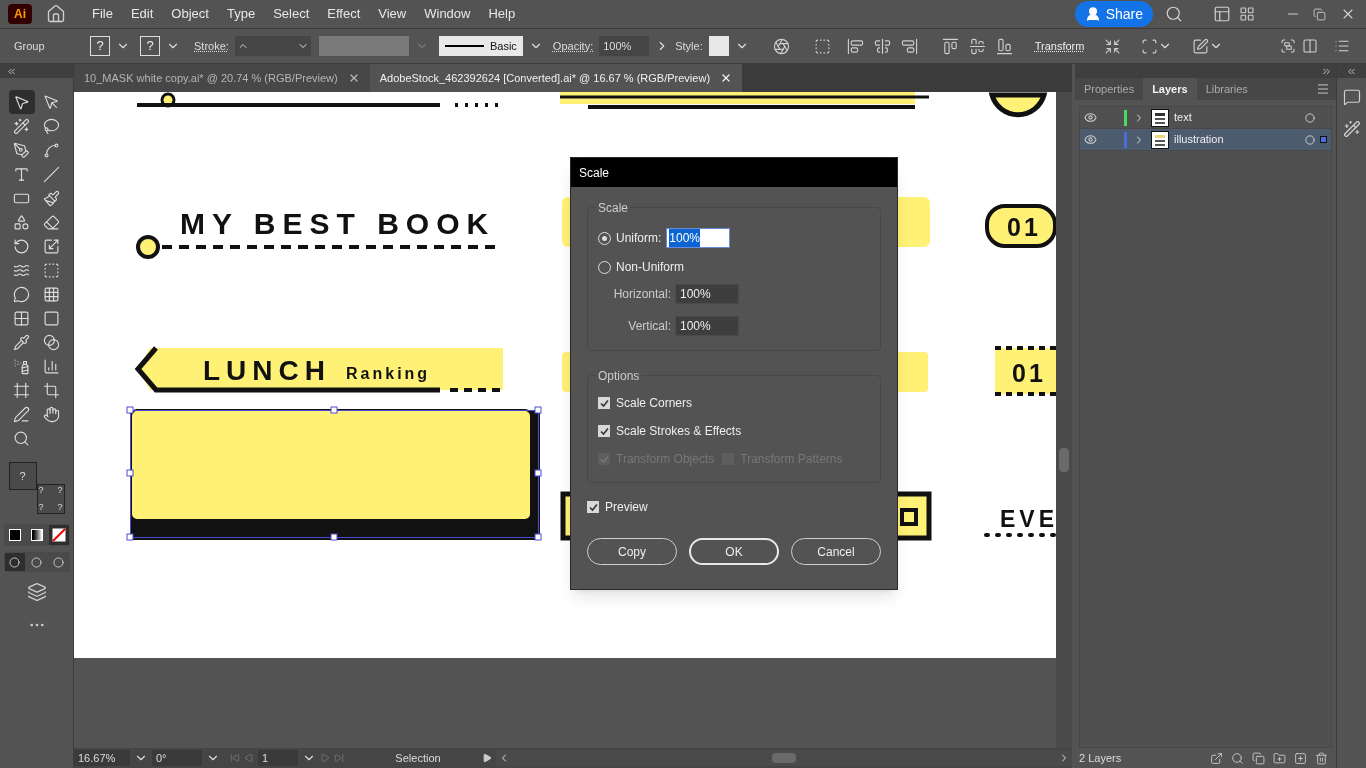 The width and height of the screenshot is (1366, 768). What do you see at coordinates (1201, 46) in the screenshot?
I see `edit-icon` at bounding box center [1201, 46].